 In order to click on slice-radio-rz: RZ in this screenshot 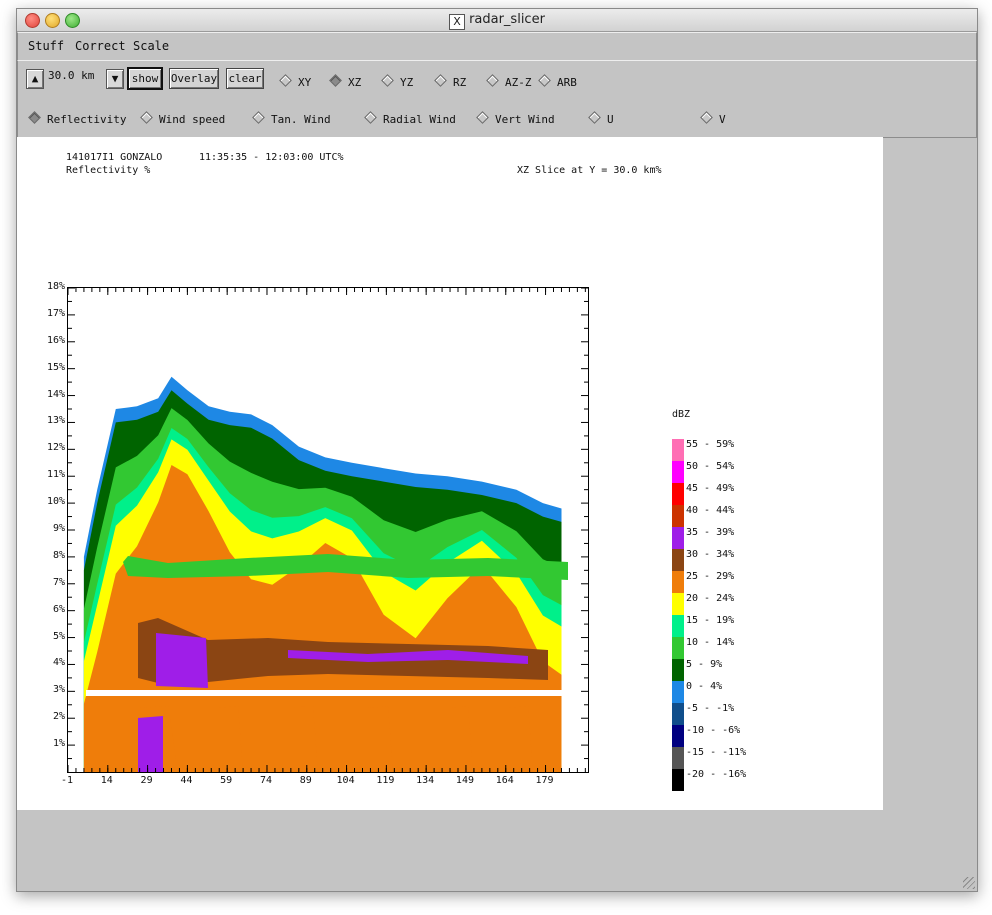, I will do `click(450, 81)`.